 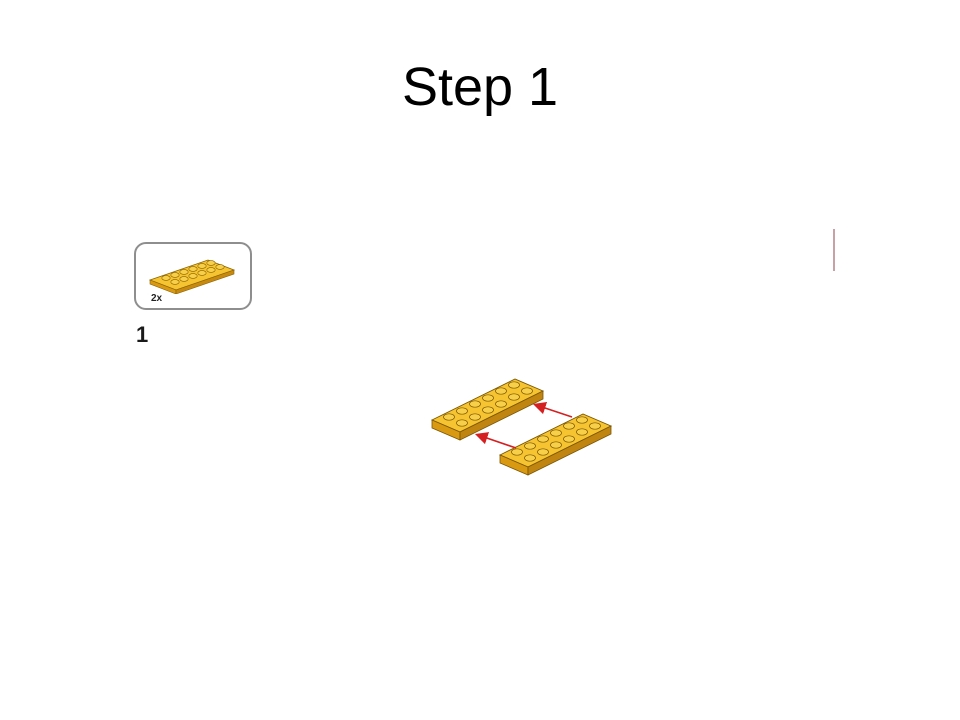 I want to click on slide-title: Step 1, so click(x=480, y=87).